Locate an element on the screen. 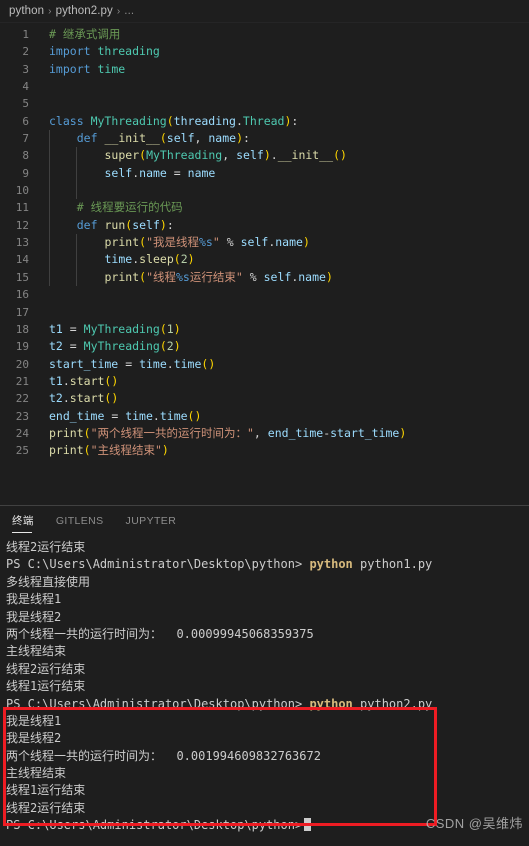  terminal-output-line: 两个线程一共的运行时间为： 0.001994609832763672 is located at coordinates (267, 756).